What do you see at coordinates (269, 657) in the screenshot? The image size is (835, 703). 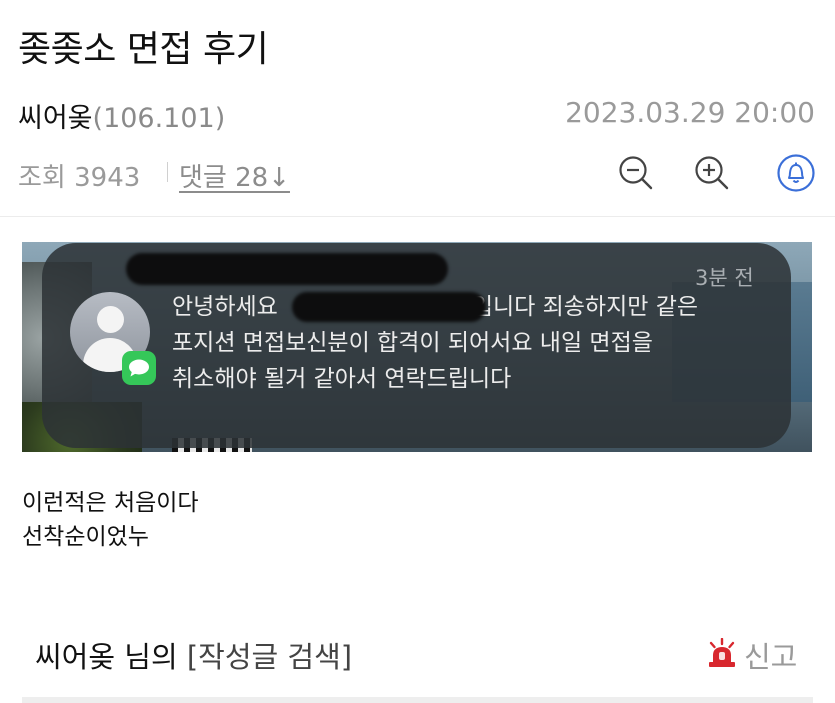 I see `search-posts-link: [작성글 검색]` at bounding box center [269, 657].